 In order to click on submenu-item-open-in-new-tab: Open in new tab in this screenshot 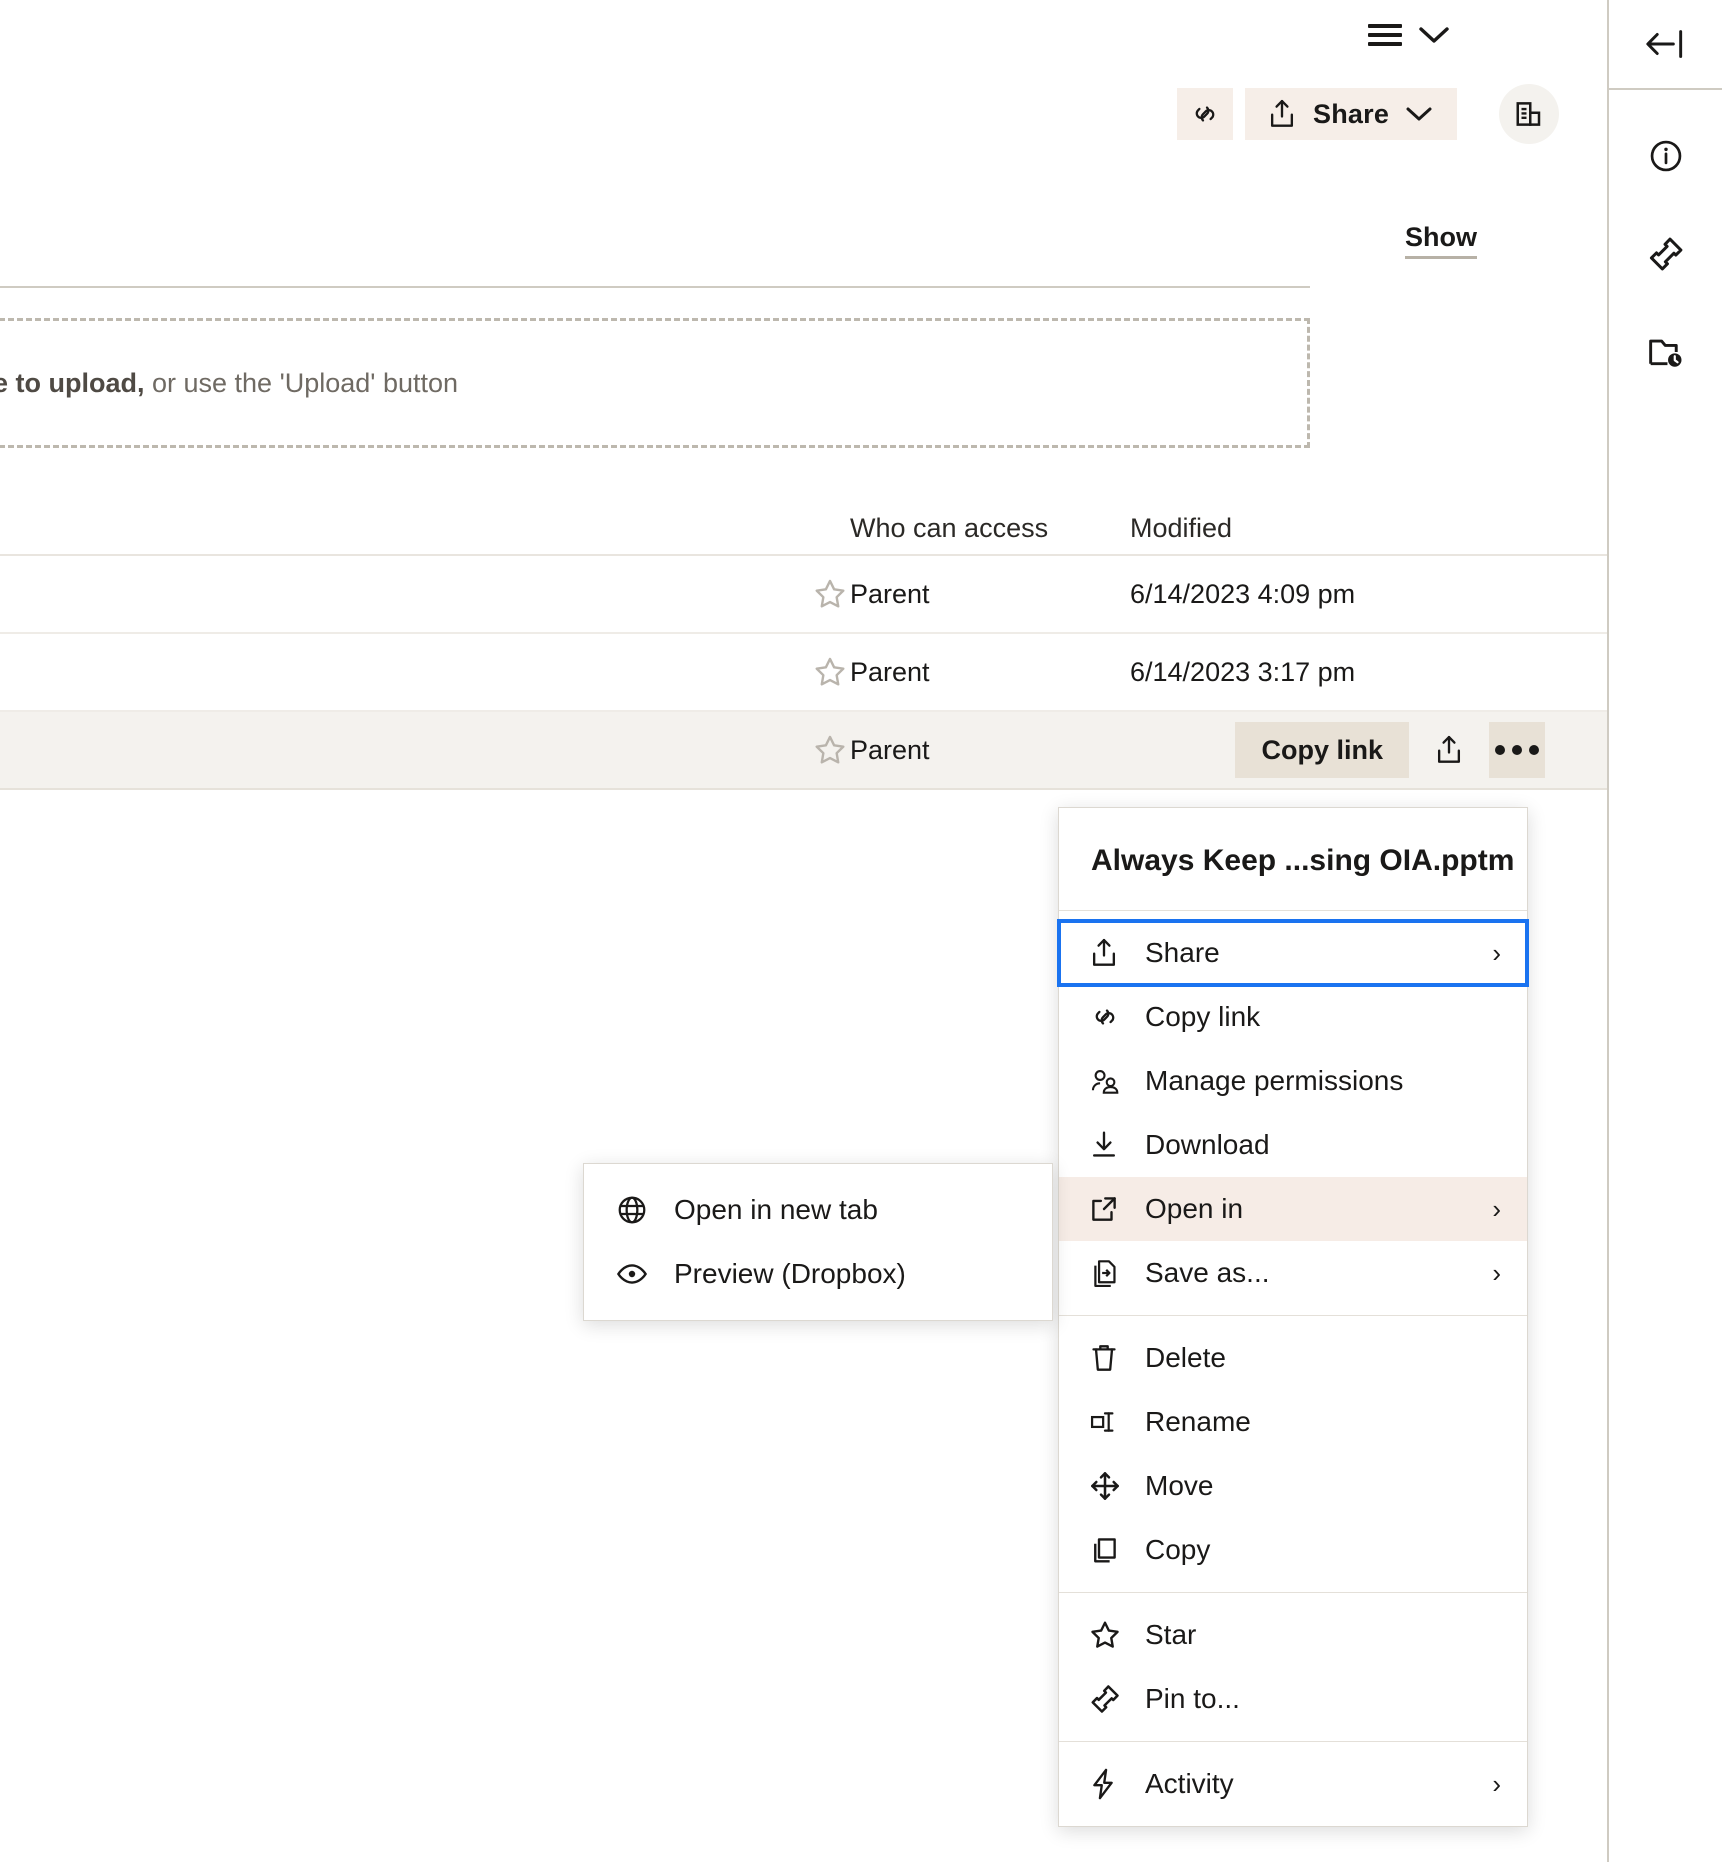, I will do `click(818, 1210)`.